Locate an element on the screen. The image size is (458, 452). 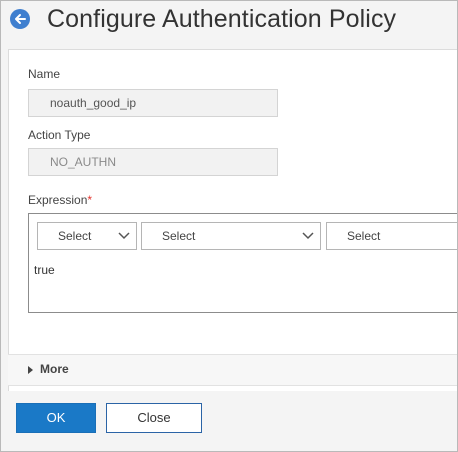
dialog-header: Configure Authentication Policy is located at coordinates (229, 25).